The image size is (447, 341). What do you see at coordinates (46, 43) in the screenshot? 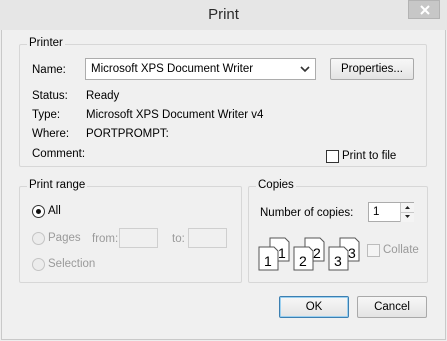
I see `printer-group-label: Printer` at bounding box center [46, 43].